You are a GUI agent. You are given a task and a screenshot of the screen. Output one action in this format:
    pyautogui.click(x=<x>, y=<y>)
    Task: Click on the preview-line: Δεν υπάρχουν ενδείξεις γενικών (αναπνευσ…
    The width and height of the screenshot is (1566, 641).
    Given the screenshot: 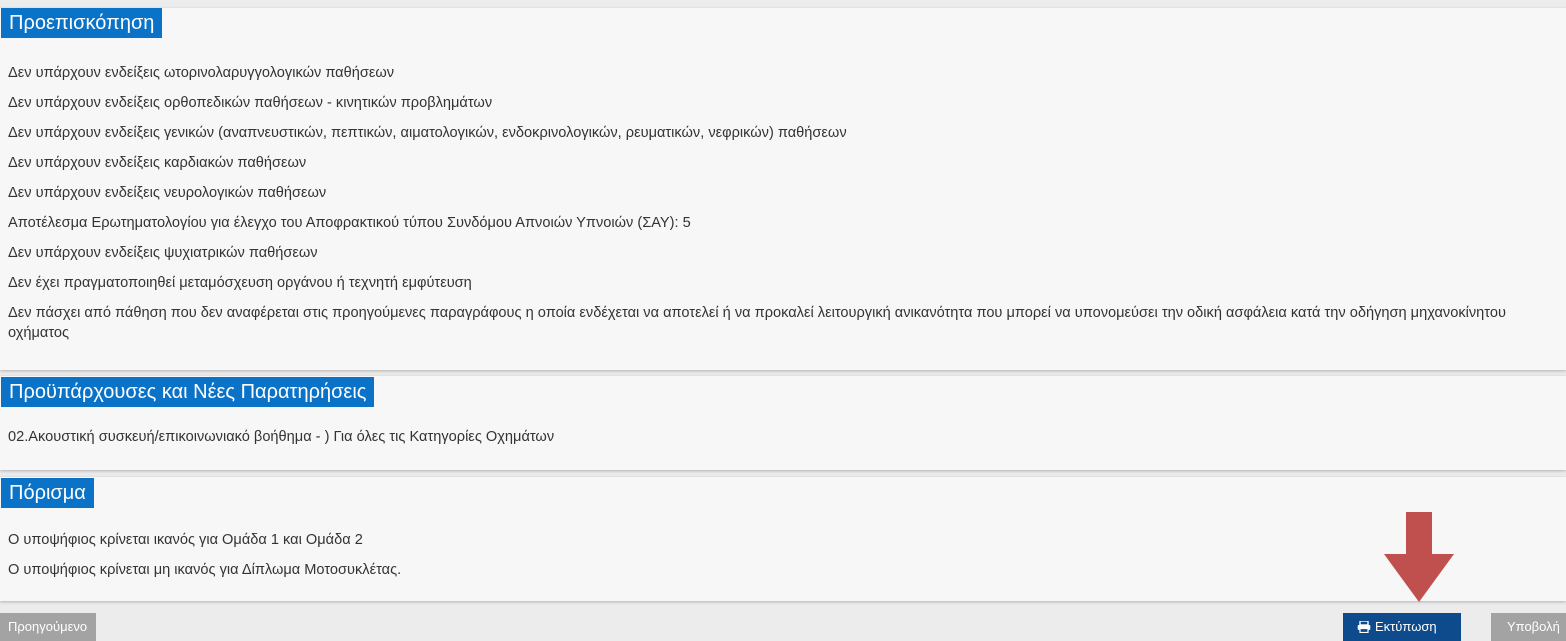 What is the action you would take?
    pyautogui.click(x=427, y=133)
    